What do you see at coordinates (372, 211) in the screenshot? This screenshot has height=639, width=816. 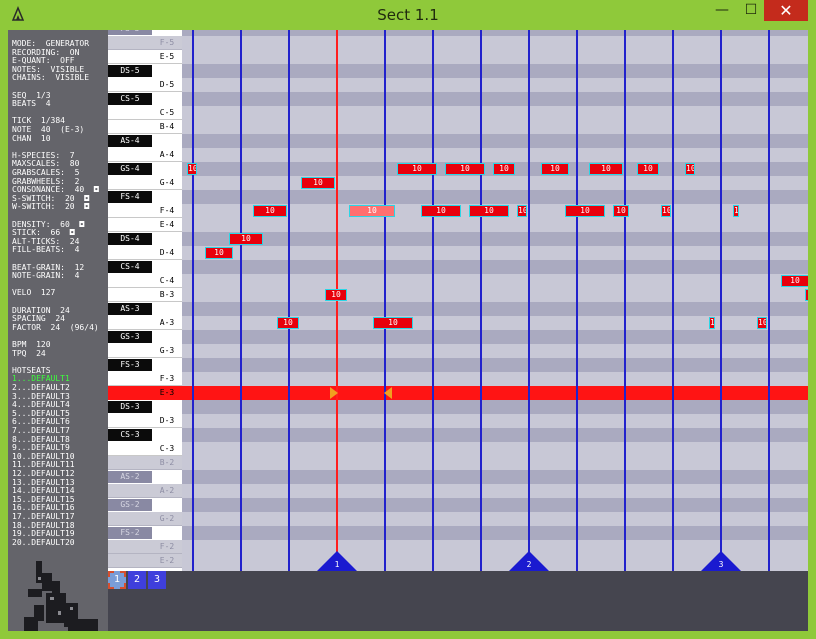 I see `selected-note: 10` at bounding box center [372, 211].